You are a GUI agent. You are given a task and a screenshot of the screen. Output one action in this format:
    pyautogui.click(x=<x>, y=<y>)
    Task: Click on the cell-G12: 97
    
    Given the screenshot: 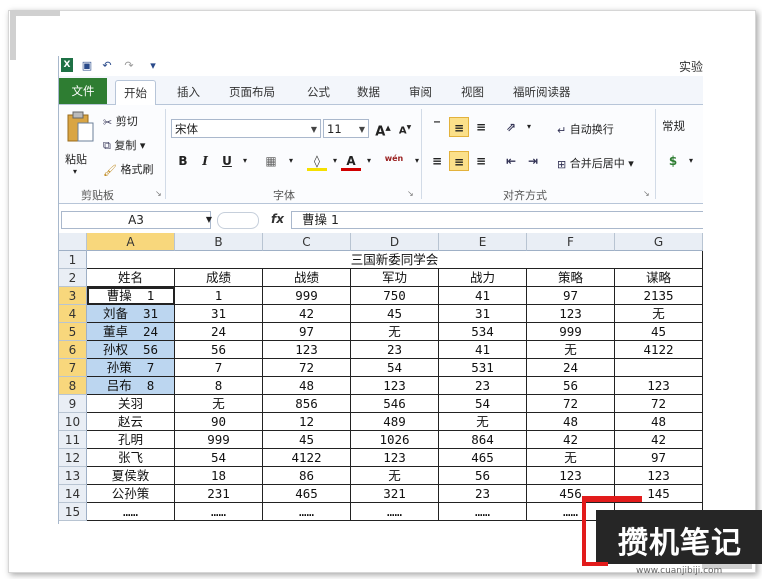 What is the action you would take?
    pyautogui.click(x=659, y=458)
    